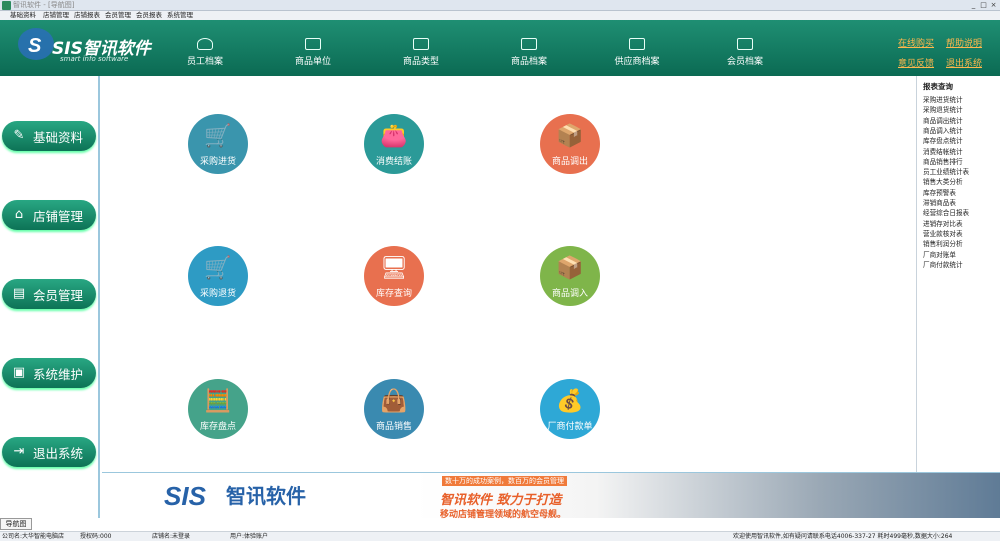  Describe the element at coordinates (939, 203) in the screenshot. I see `report-item: 滞销商品表` at that location.